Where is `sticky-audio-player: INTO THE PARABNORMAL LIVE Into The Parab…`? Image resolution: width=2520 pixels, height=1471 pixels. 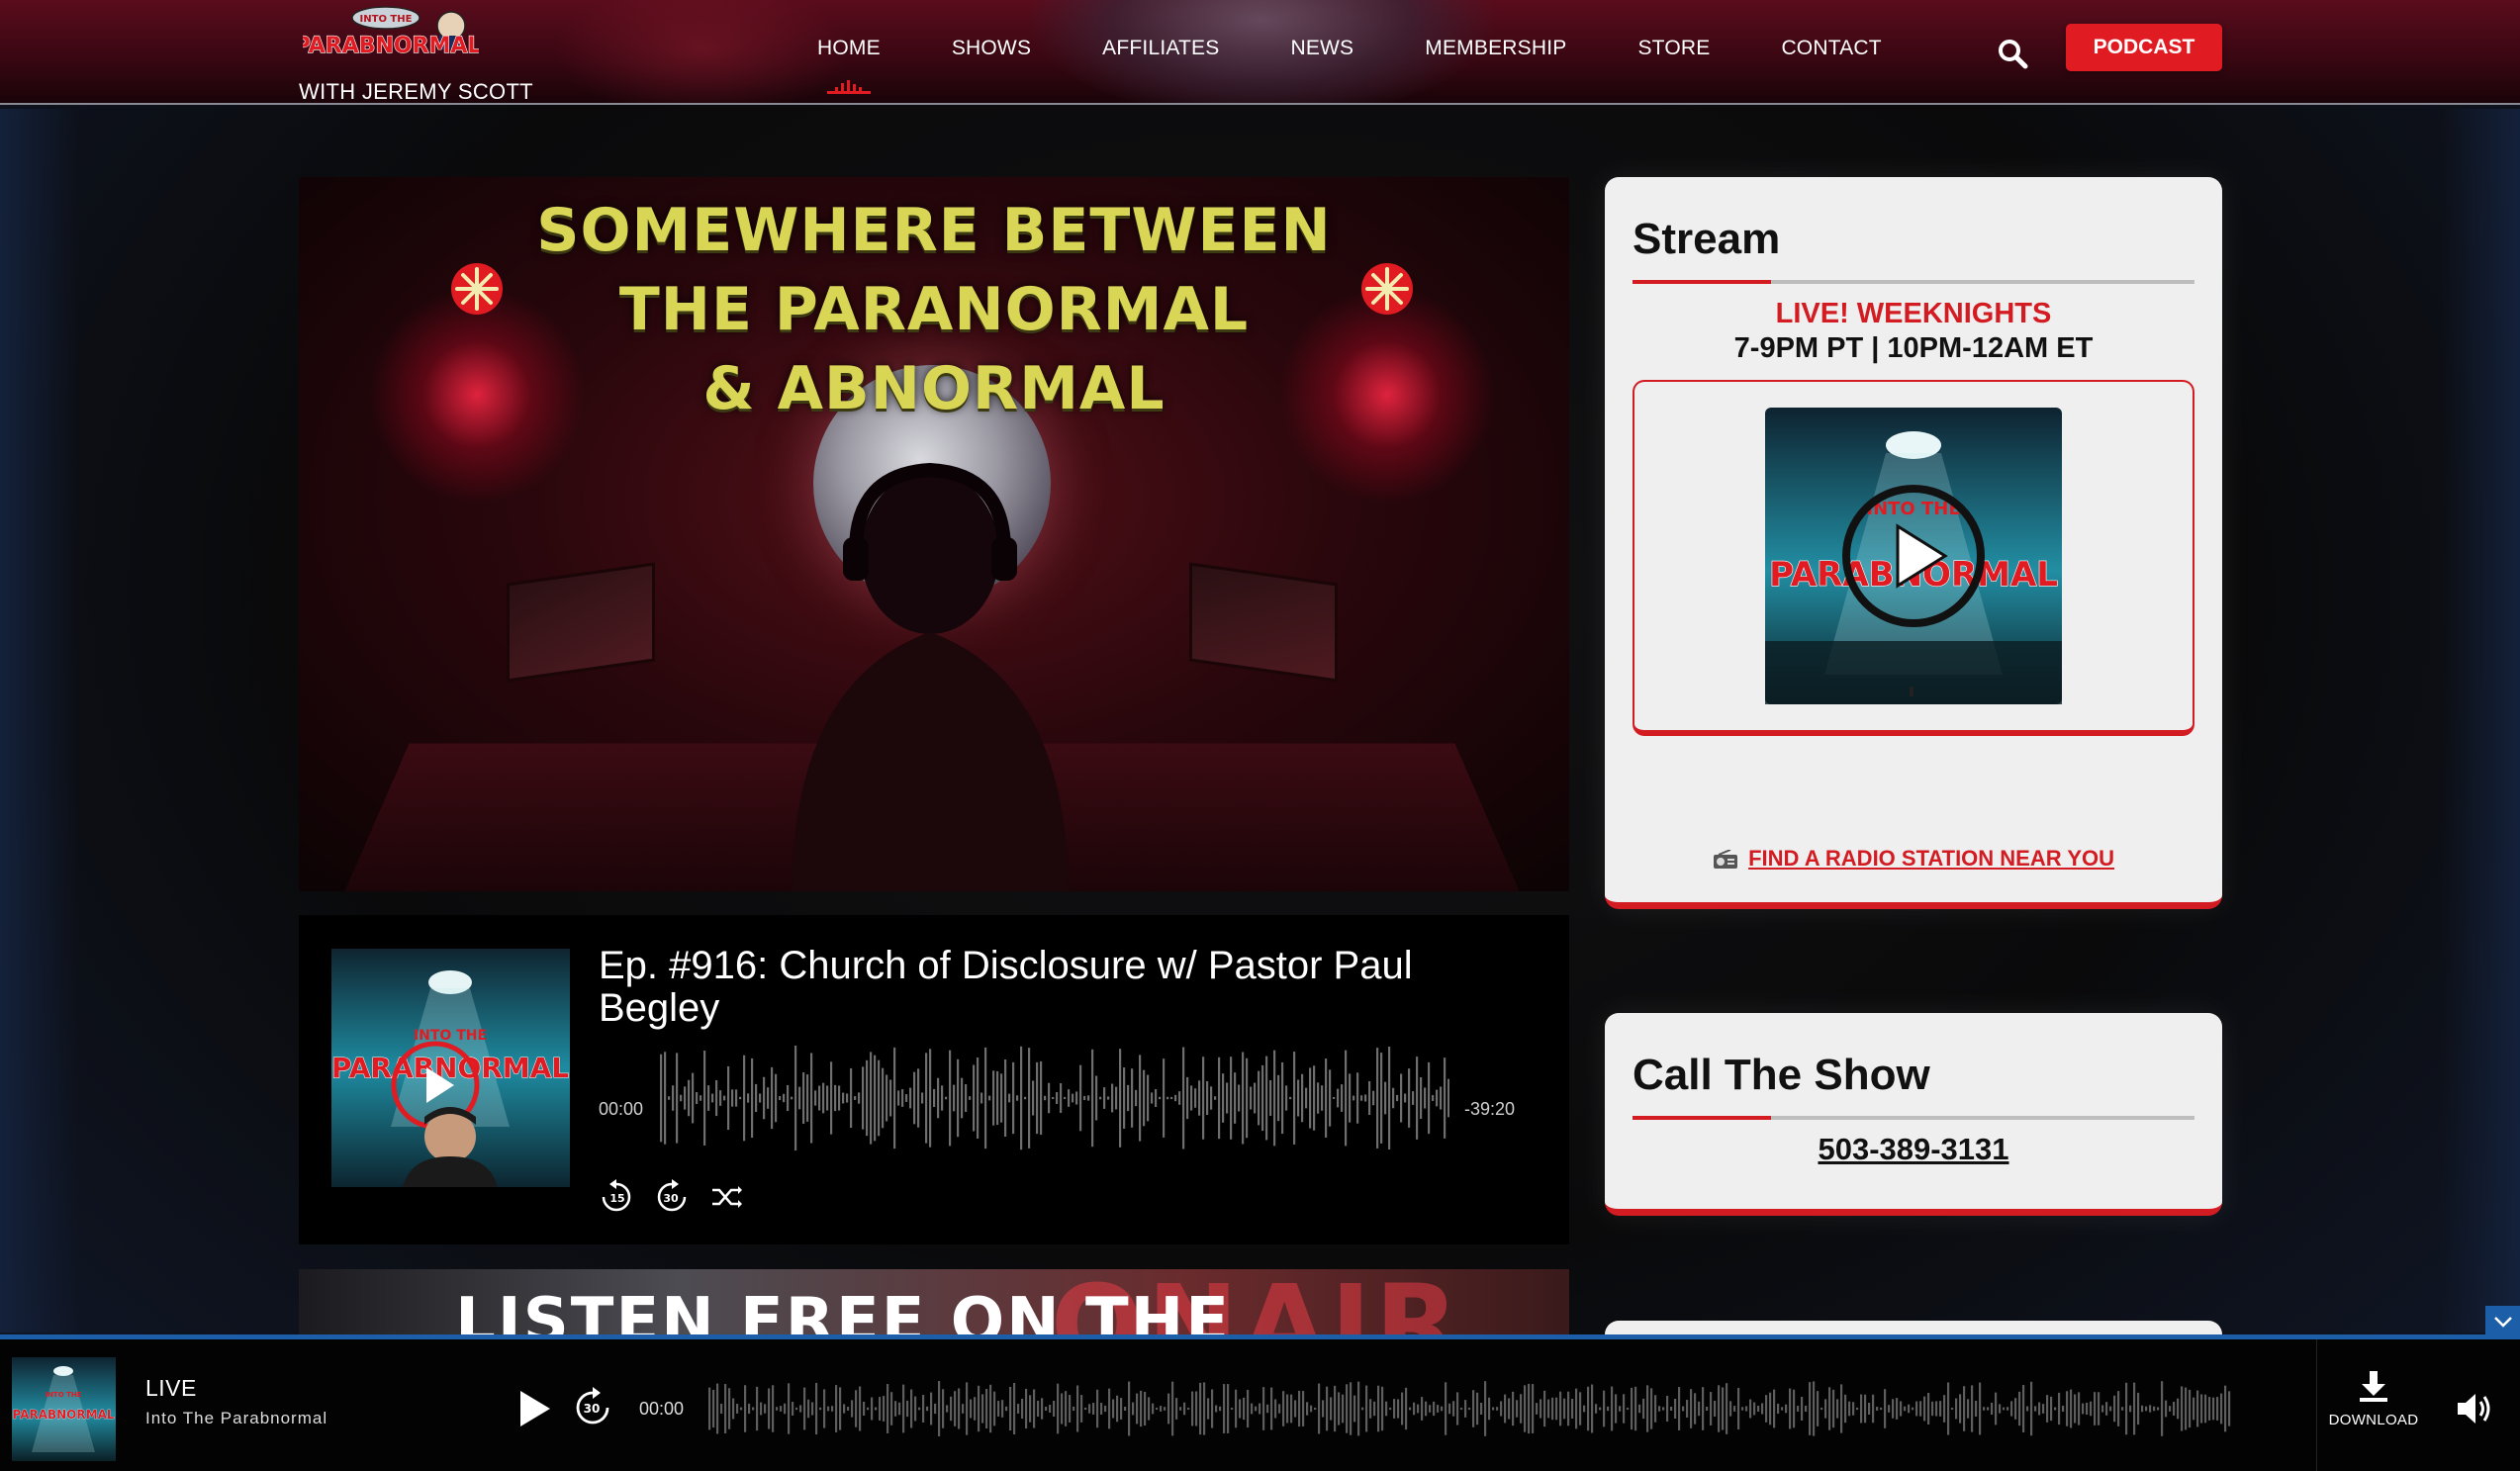
sticky-audio-player: INTO THE PARABNORMAL LIVE Into The Parab… is located at coordinates (1260, 1402).